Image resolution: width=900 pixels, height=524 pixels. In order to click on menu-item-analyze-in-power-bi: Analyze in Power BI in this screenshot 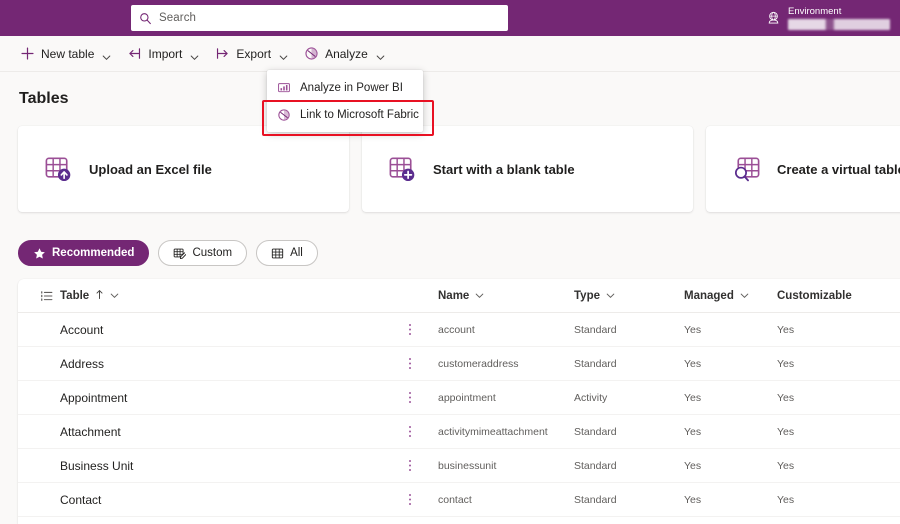, I will do `click(345, 87)`.